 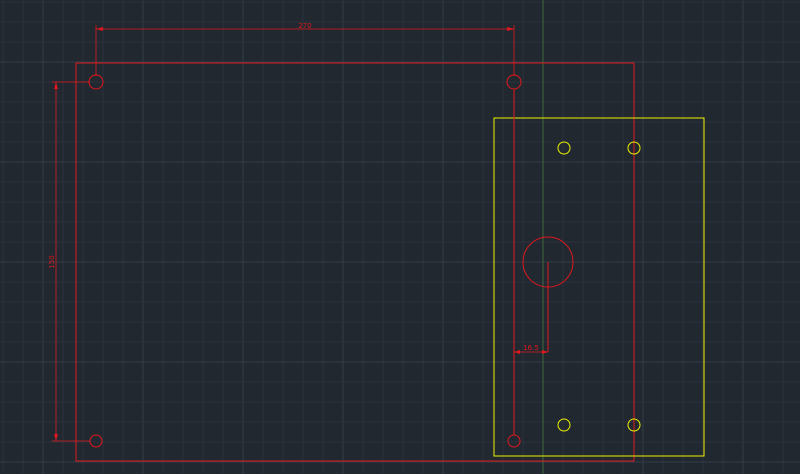 What do you see at coordinates (564, 148) in the screenshot?
I see `yellow-hole-top-left` at bounding box center [564, 148].